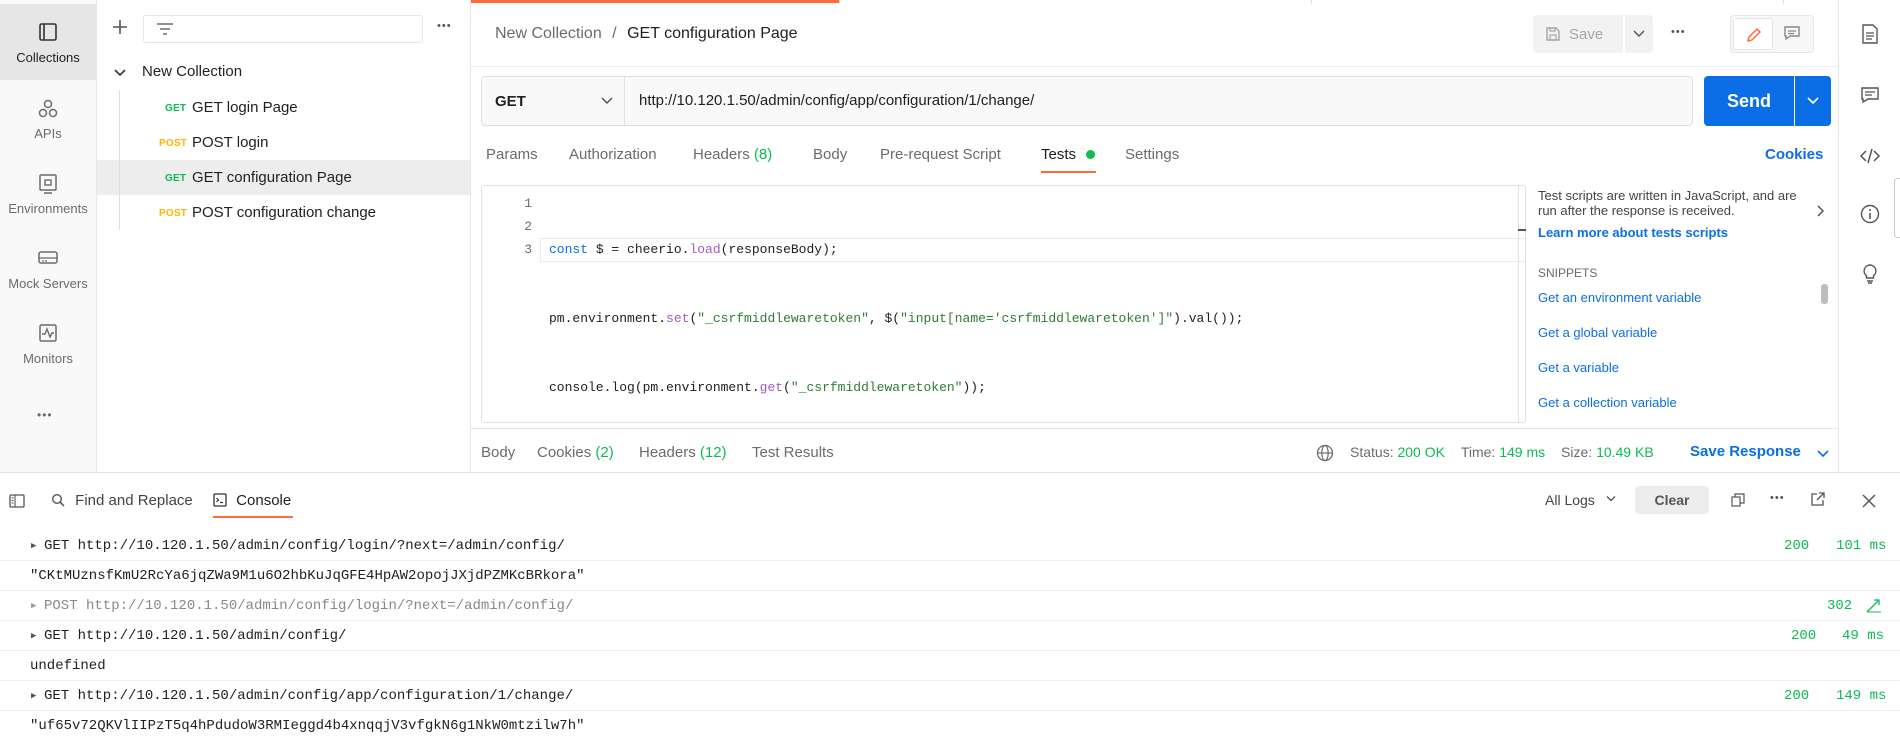  Describe the element at coordinates (48, 268) in the screenshot. I see `rail-mock-servers: Mock Servers` at that location.